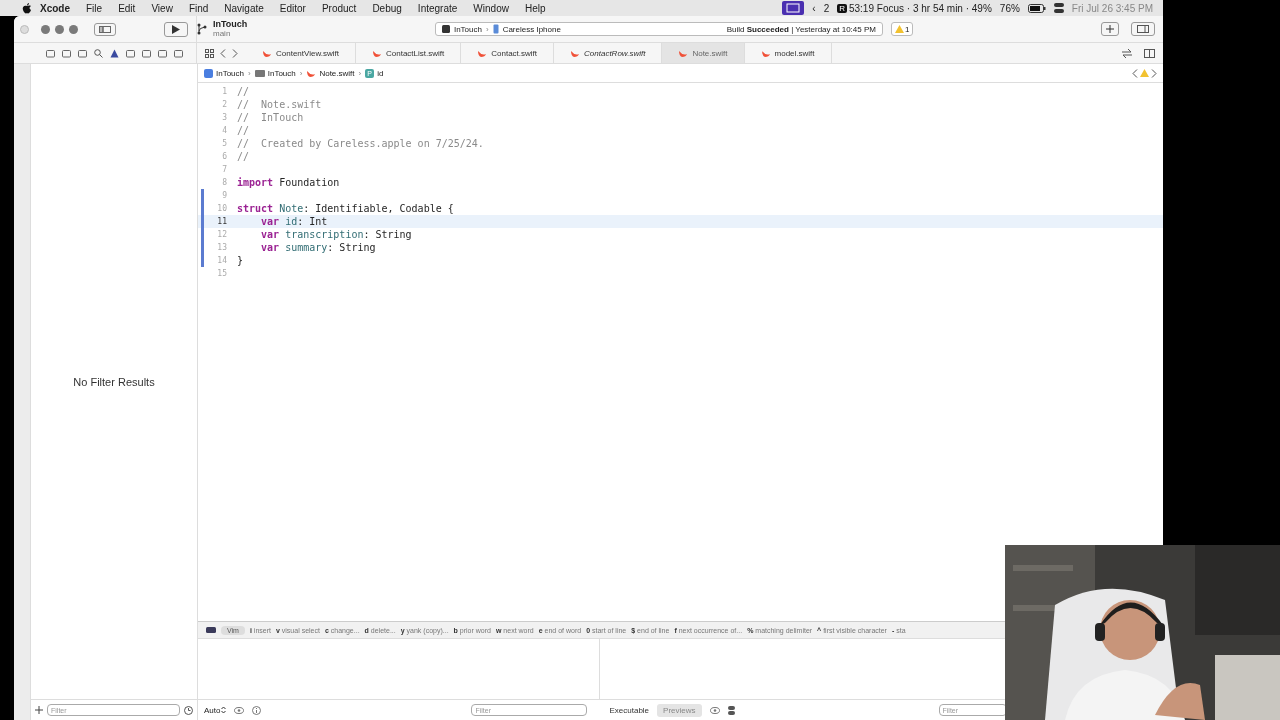 This screenshot has width=1280, height=720. Describe the element at coordinates (387, 8) in the screenshot. I see `menu-item: Debug` at that location.